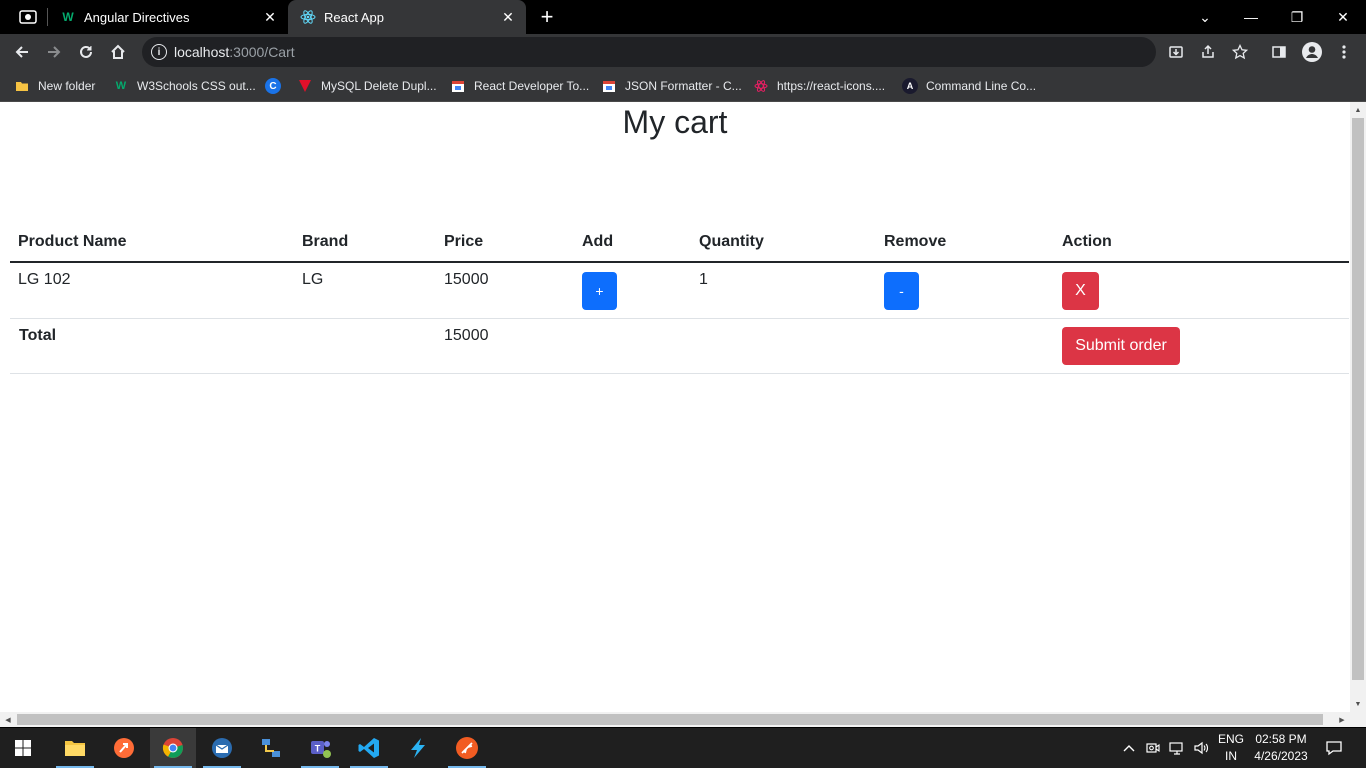 The width and height of the screenshot is (1366, 768). Describe the element at coordinates (305, 86) in the screenshot. I see `red-v-icon` at that location.